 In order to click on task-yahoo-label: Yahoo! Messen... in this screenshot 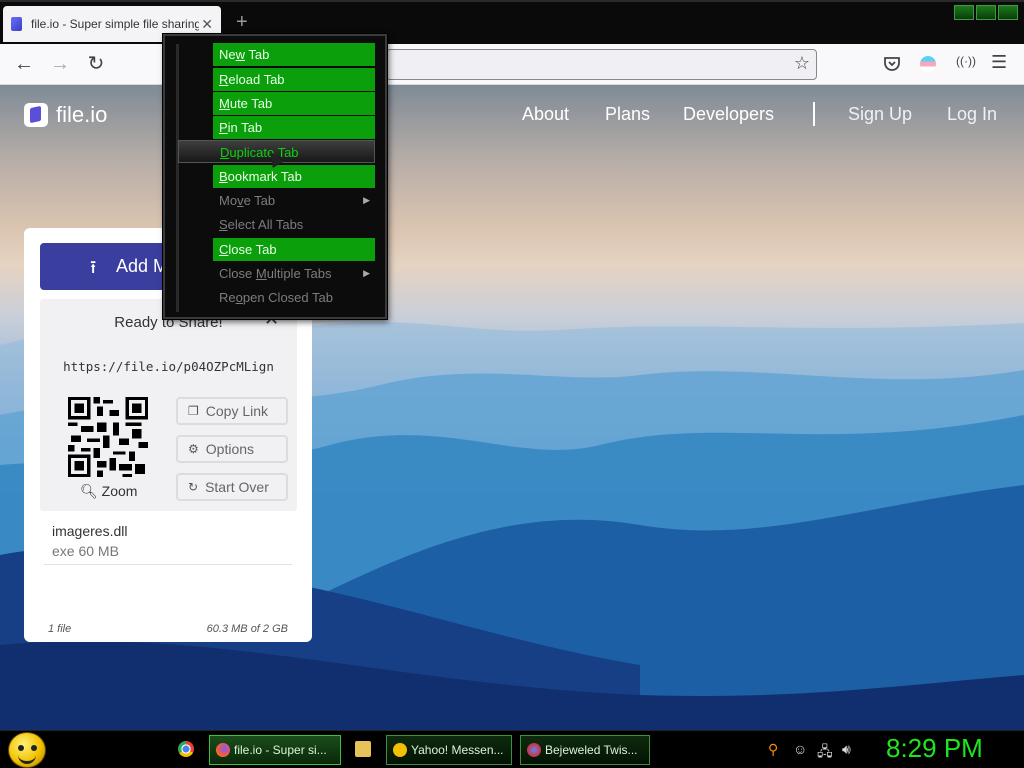, I will do `click(457, 750)`.